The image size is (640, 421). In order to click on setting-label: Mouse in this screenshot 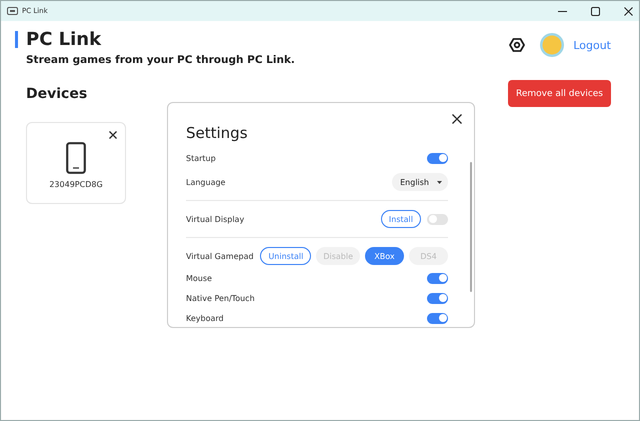, I will do `click(199, 278)`.